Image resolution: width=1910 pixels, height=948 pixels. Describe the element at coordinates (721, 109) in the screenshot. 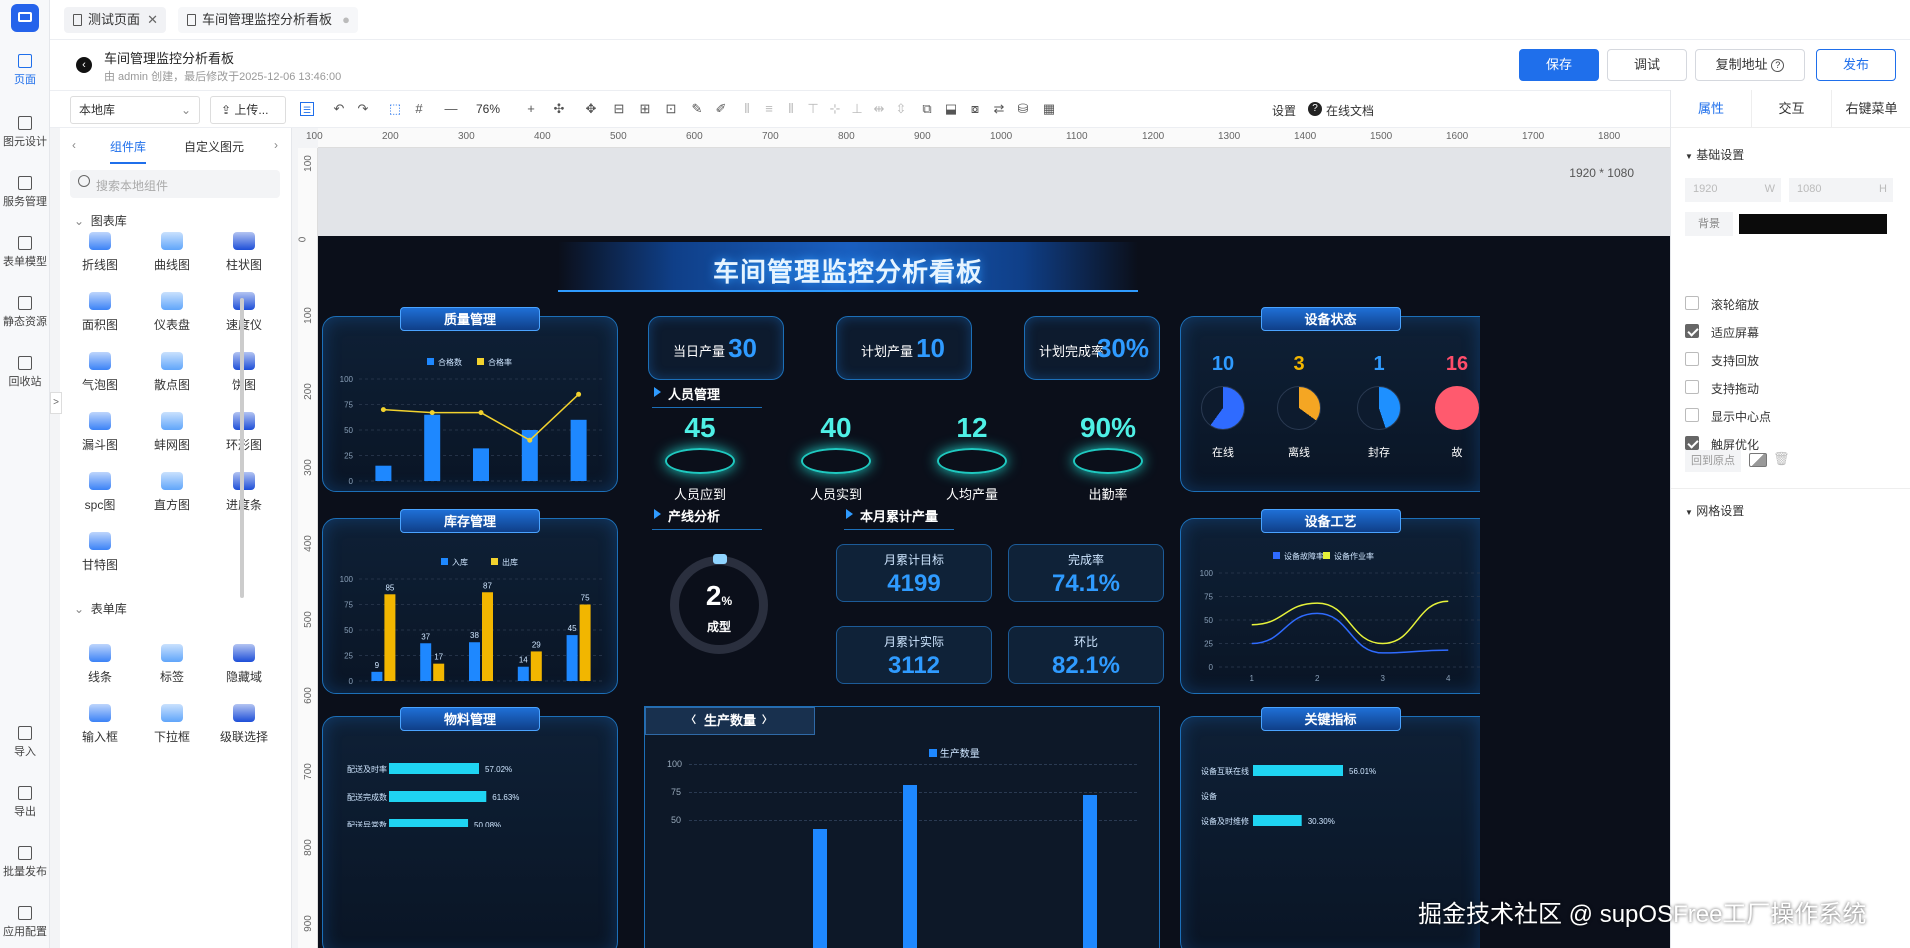

I see `format-painter-icon: ✐` at that location.